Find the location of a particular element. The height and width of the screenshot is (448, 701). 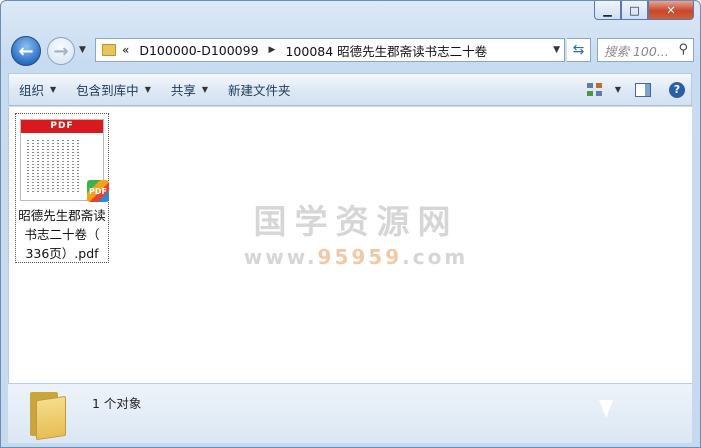

new-folder-button: 新建文件夹 is located at coordinates (259, 89).